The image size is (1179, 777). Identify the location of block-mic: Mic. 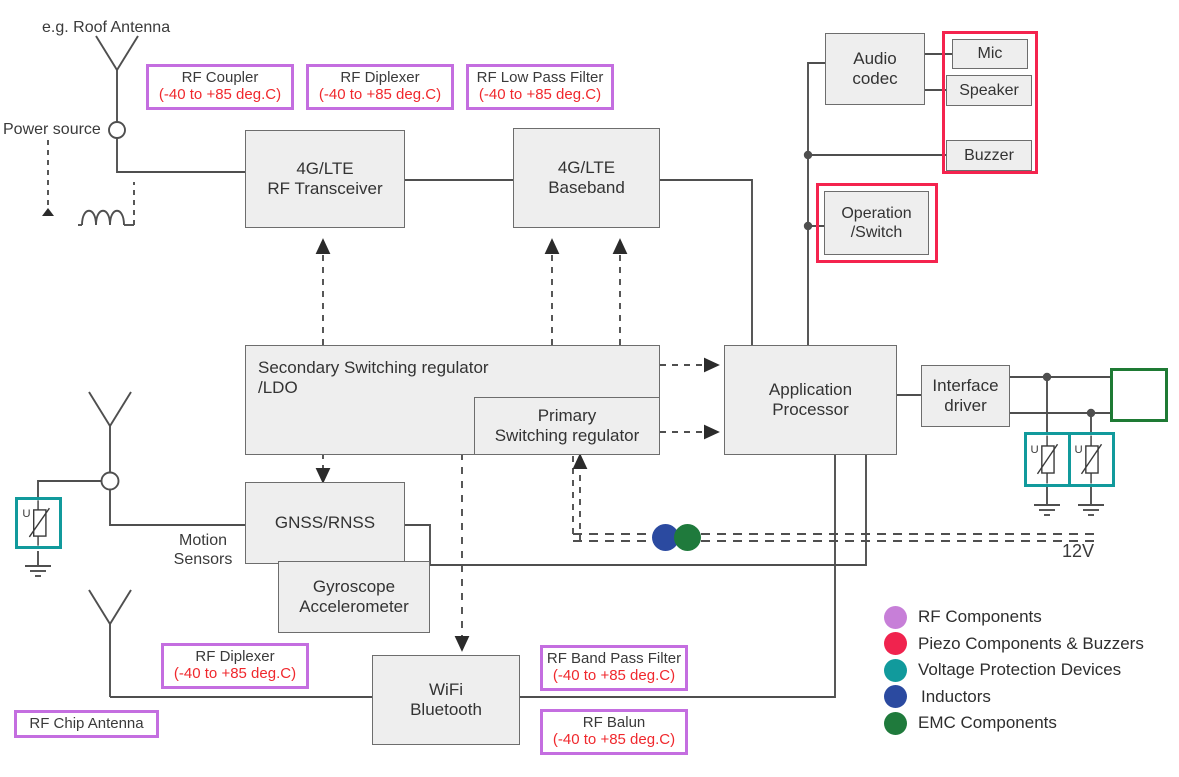
(990, 54).